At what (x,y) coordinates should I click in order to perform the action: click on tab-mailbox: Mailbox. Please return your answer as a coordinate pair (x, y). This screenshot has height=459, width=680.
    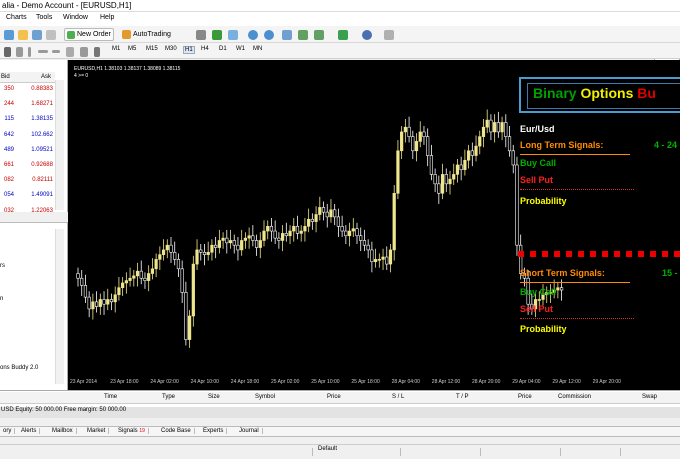
    Looking at the image, I should click on (63, 431).